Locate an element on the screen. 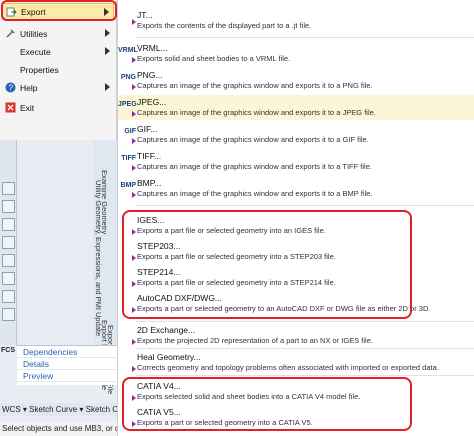  export-highlight-ring is located at coordinates (59, 10).